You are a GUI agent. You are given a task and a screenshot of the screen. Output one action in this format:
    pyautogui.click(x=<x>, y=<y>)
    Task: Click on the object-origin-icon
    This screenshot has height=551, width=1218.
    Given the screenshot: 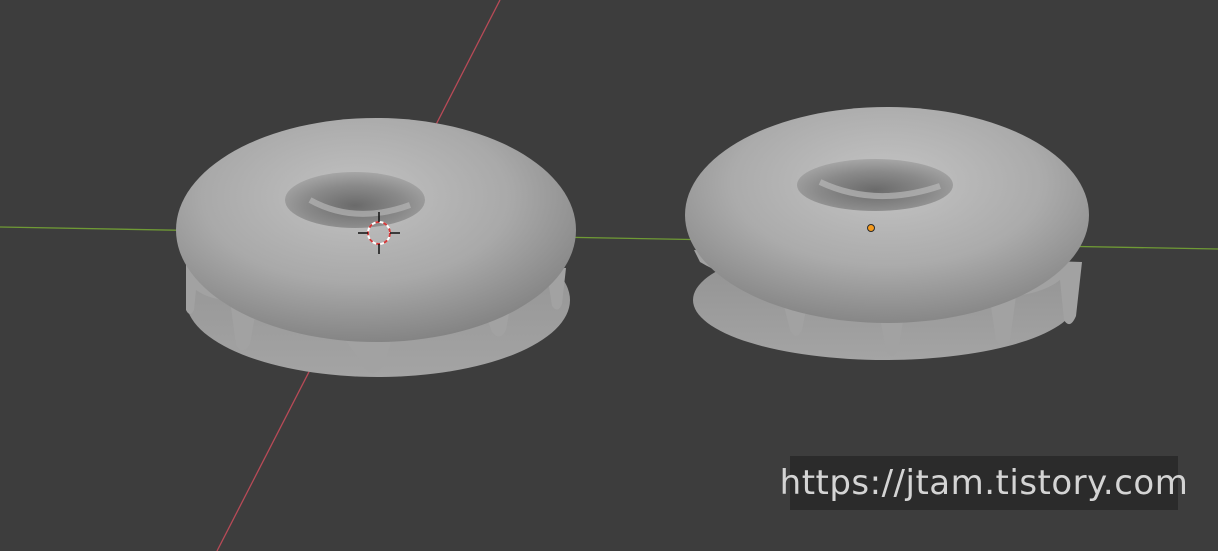 What is the action you would take?
    pyautogui.click(x=871, y=228)
    